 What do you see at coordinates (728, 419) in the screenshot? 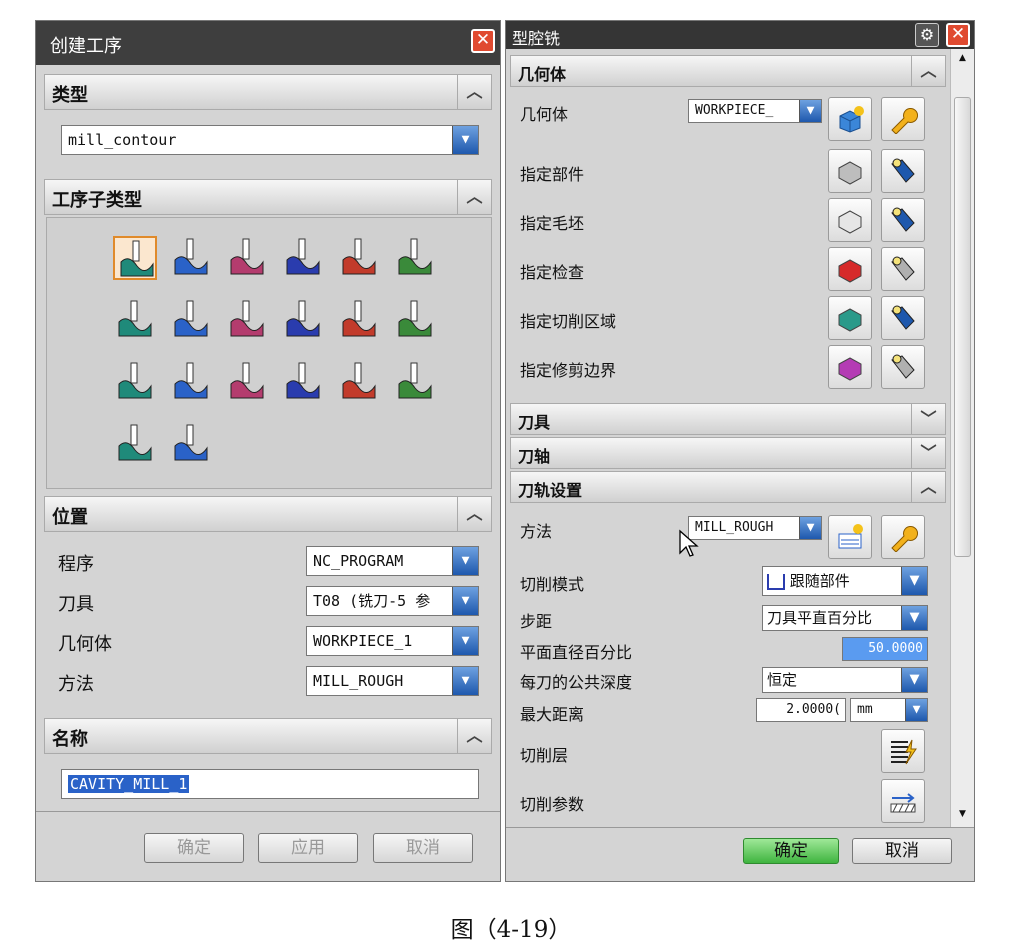
I see `section-tool-header: 刀具 ﹀` at bounding box center [728, 419].